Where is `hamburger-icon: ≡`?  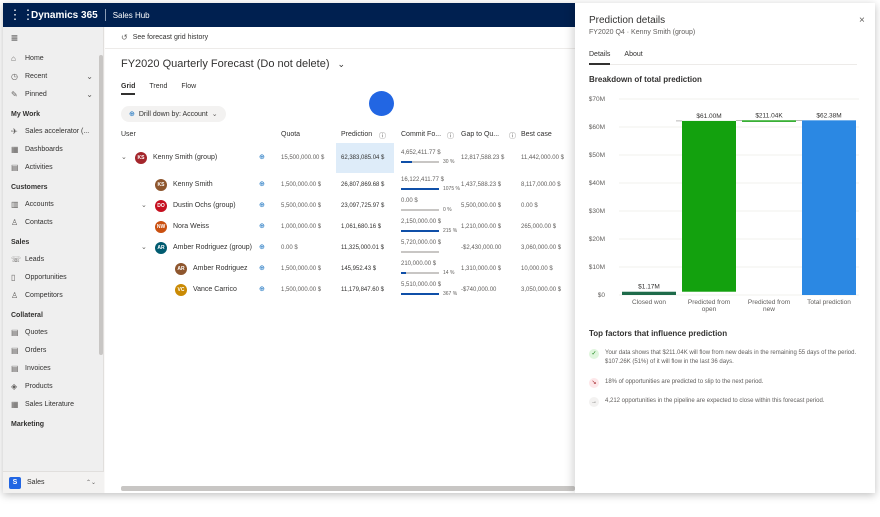
hamburger-icon: ≡ is located at coordinates (53, 38).